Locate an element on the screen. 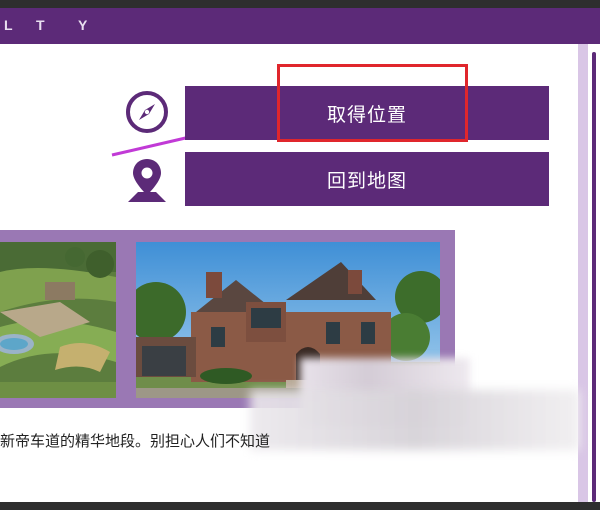 The height and width of the screenshot is (510, 600). header-letter: Y is located at coordinates (83, 25).